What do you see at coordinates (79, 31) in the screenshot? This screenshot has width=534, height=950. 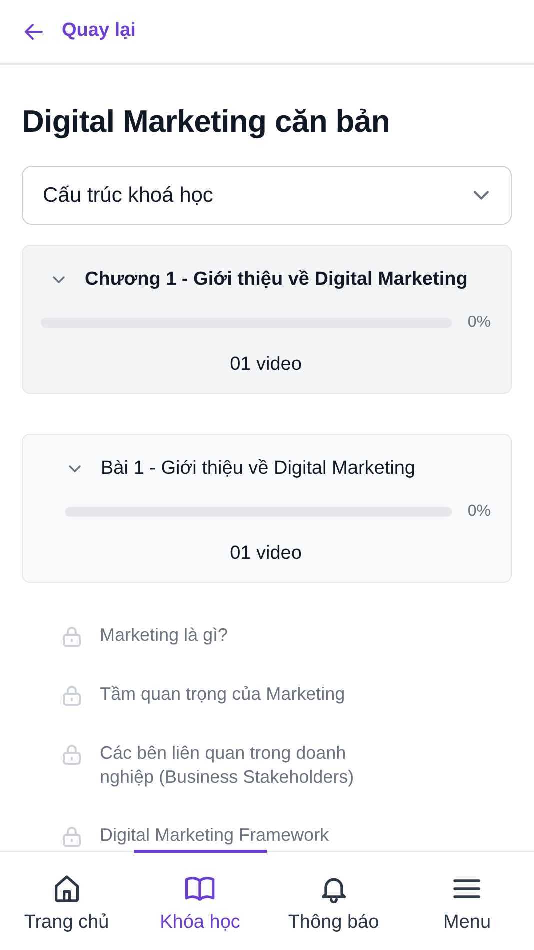 I see `back-link: Quay lại` at bounding box center [79, 31].